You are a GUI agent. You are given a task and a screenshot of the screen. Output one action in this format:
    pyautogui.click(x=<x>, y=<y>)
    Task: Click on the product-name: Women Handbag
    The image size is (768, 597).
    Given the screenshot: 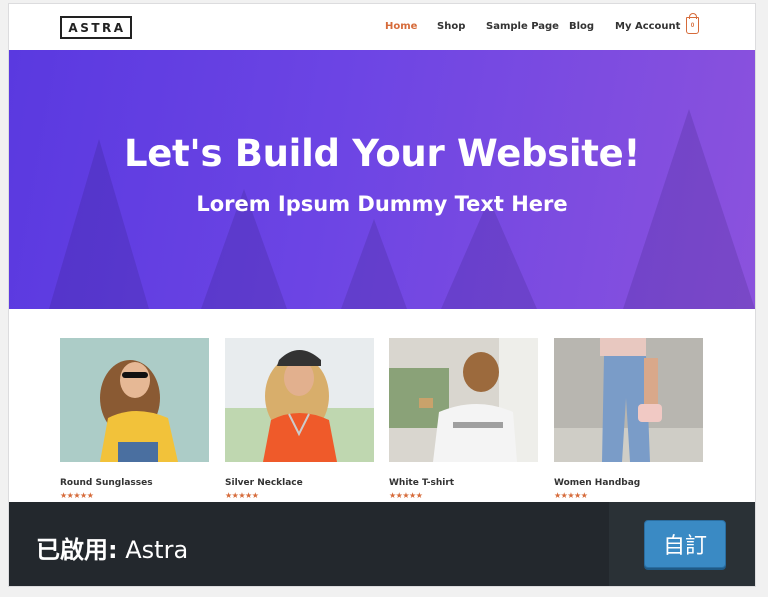 What is the action you would take?
    pyautogui.click(x=628, y=483)
    